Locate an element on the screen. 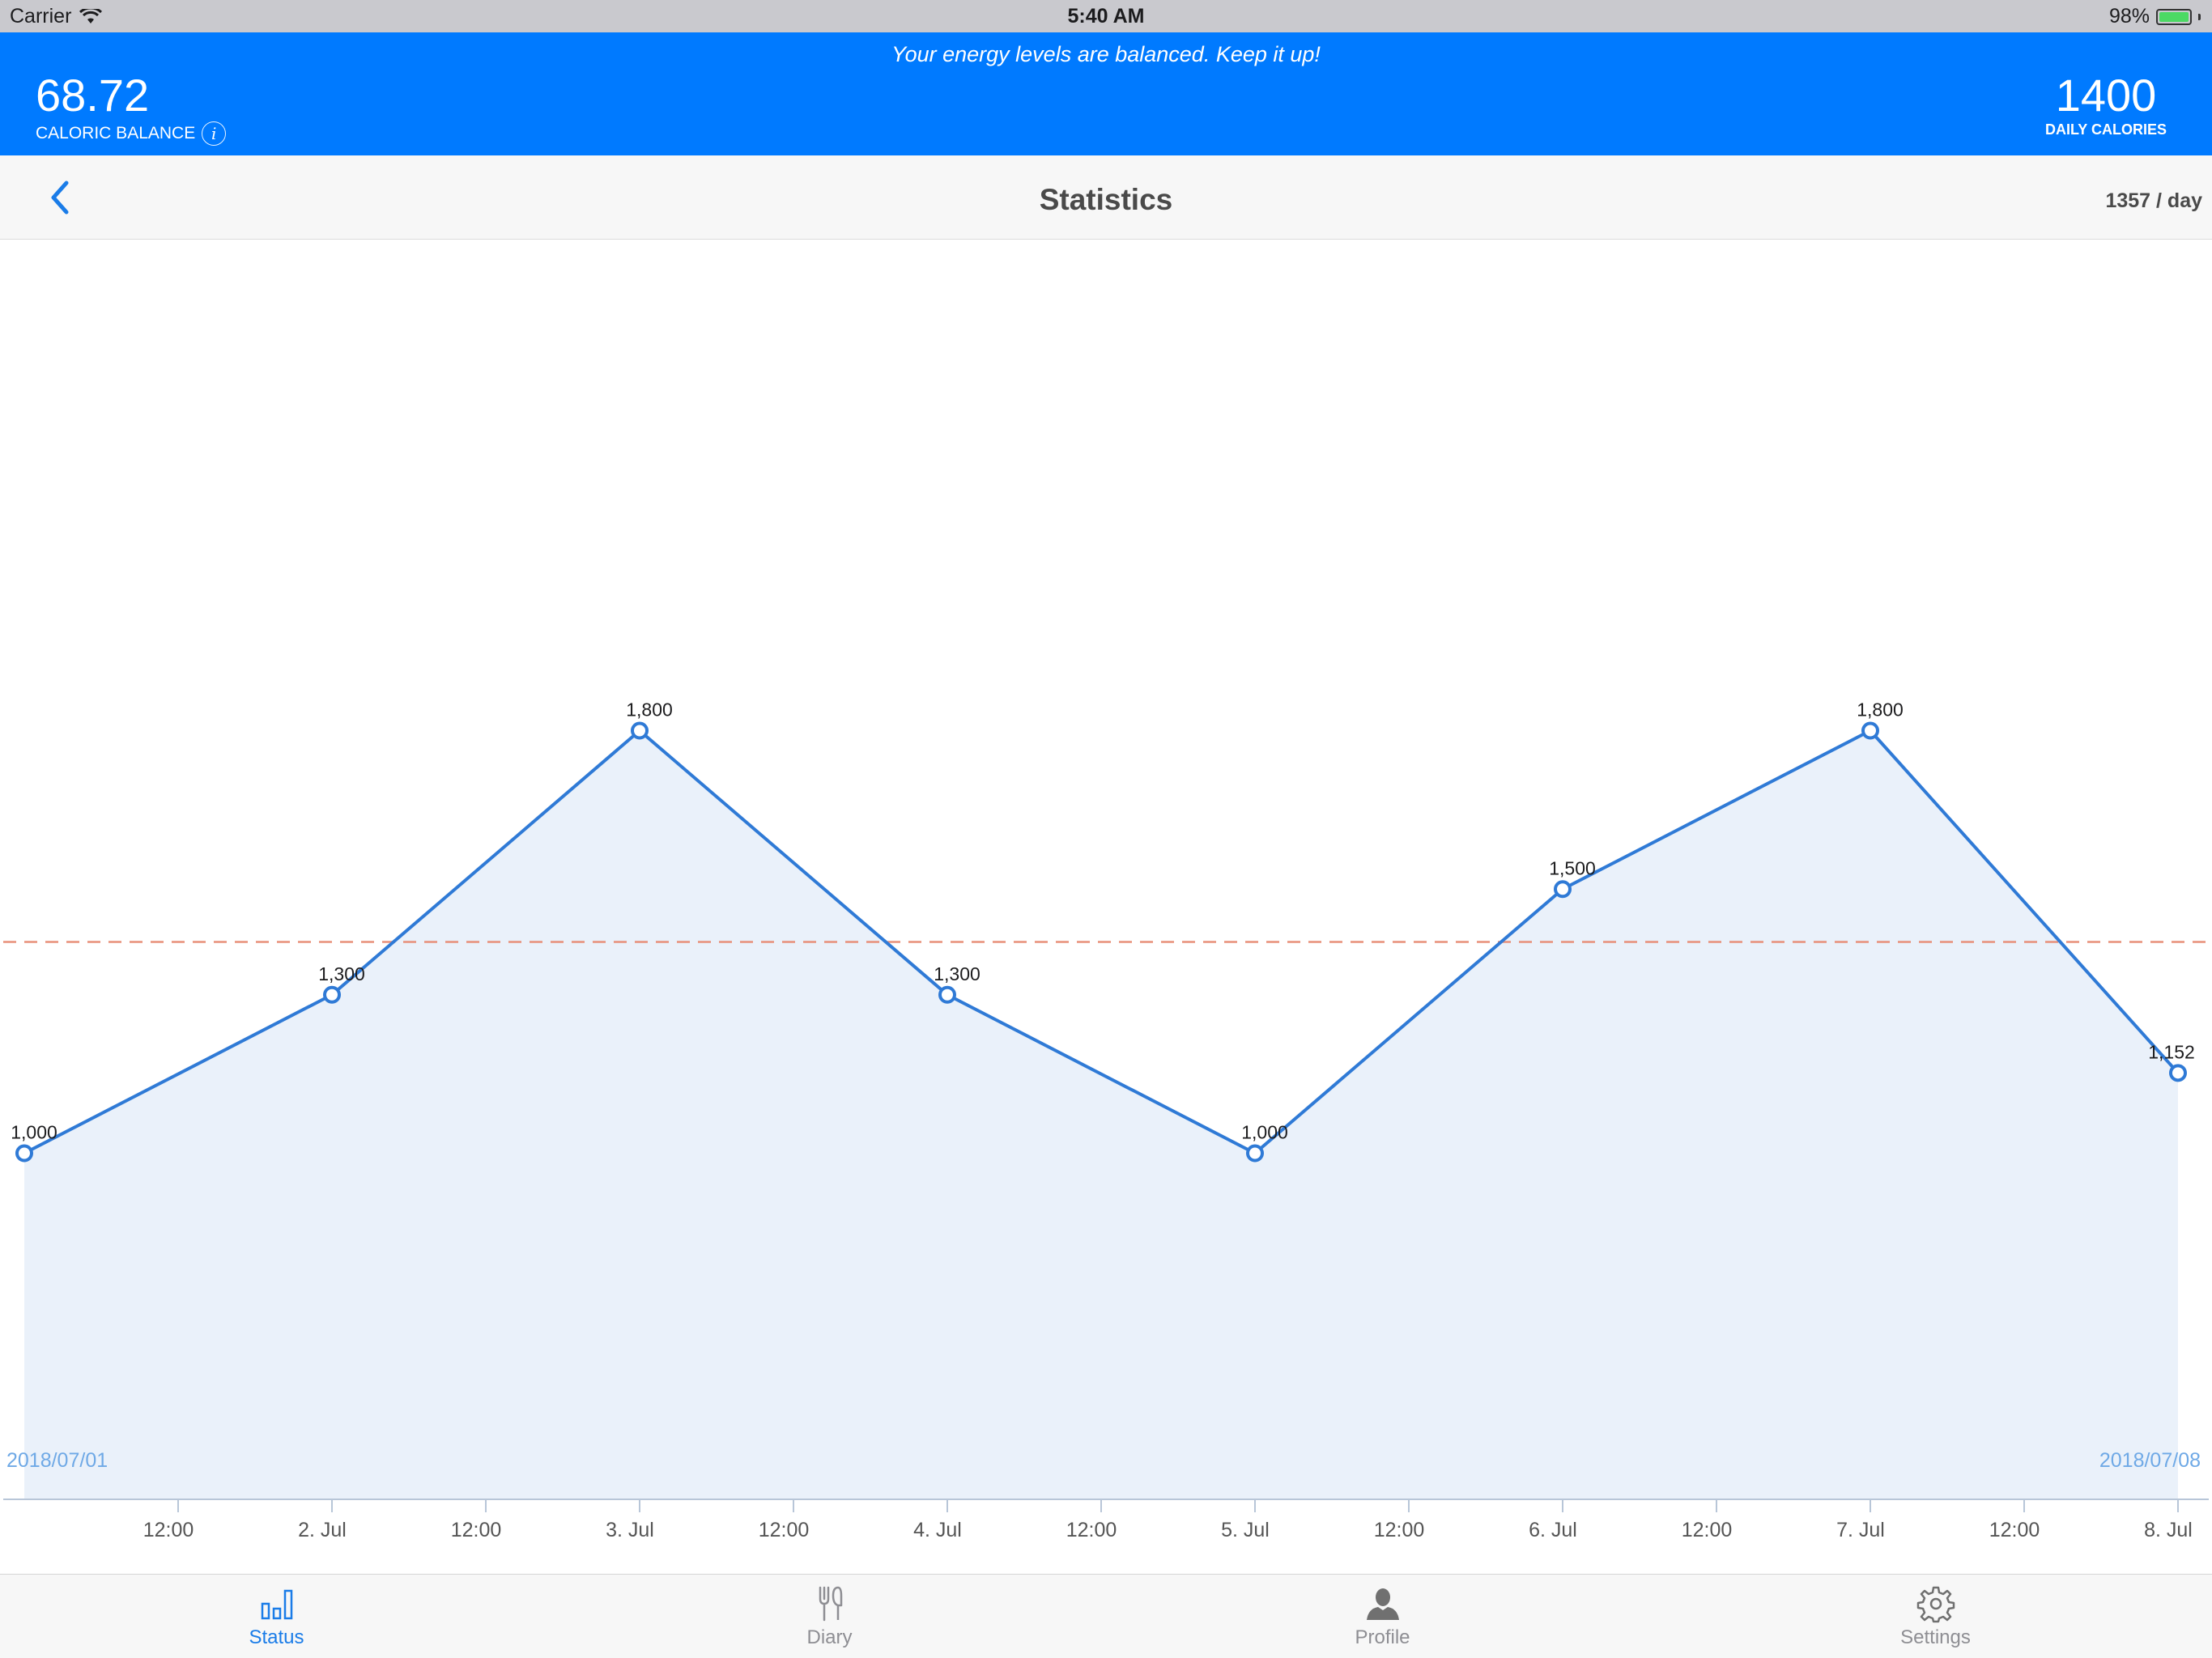 This screenshot has height=1658, width=2212. caloric-balance-label: CALORIC BALANCE is located at coordinates (116, 133).